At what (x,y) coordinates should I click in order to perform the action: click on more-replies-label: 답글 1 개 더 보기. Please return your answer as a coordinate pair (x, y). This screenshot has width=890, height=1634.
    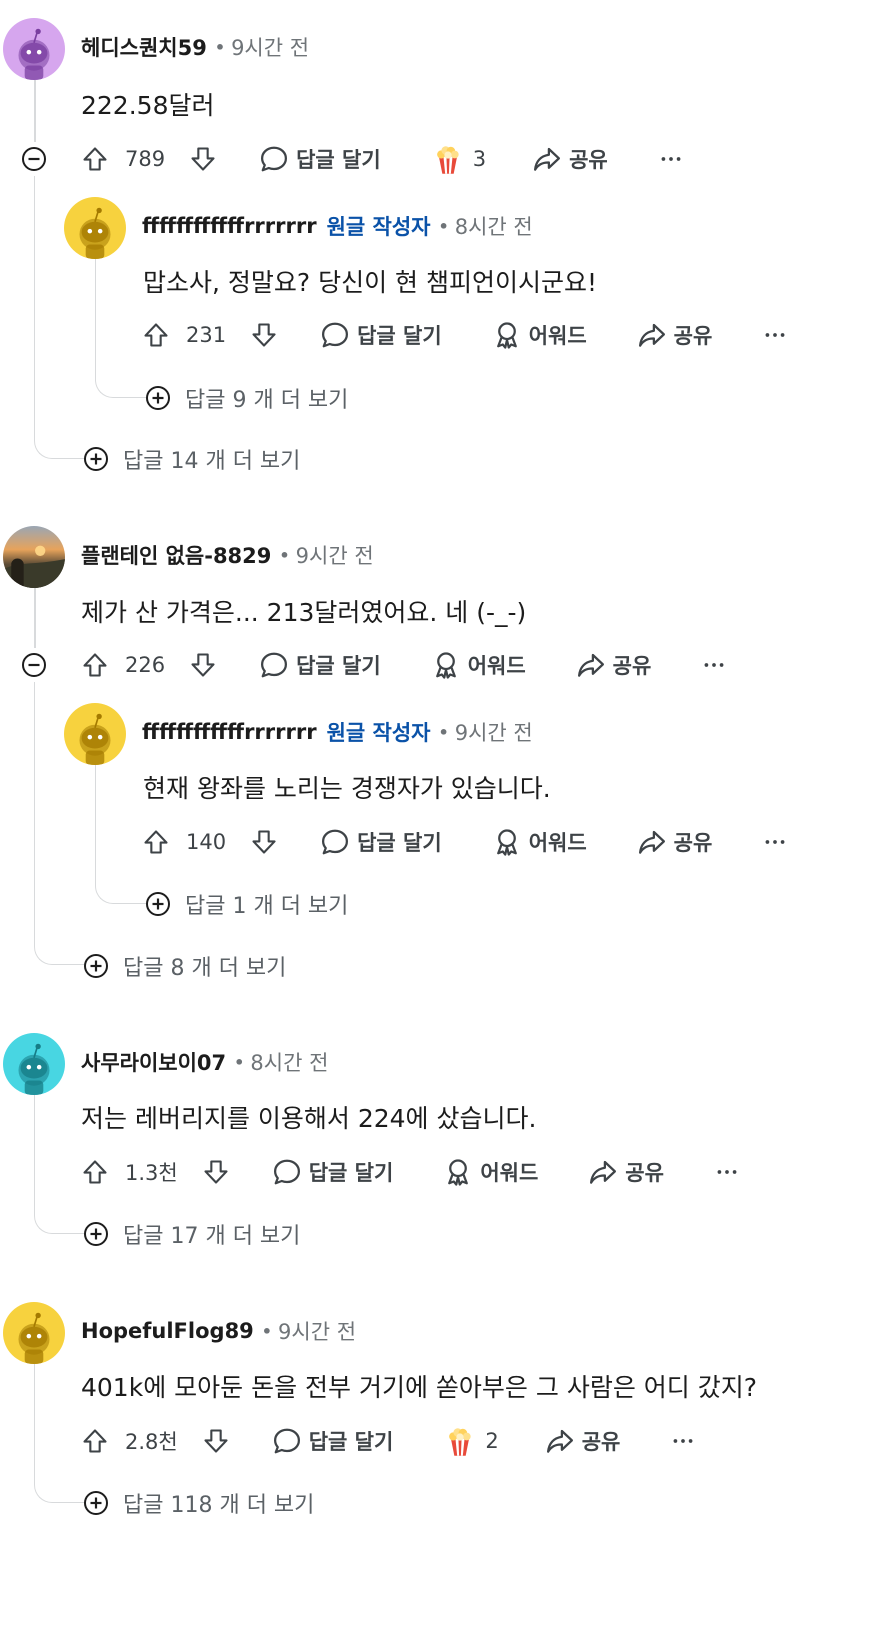
    Looking at the image, I should click on (267, 906).